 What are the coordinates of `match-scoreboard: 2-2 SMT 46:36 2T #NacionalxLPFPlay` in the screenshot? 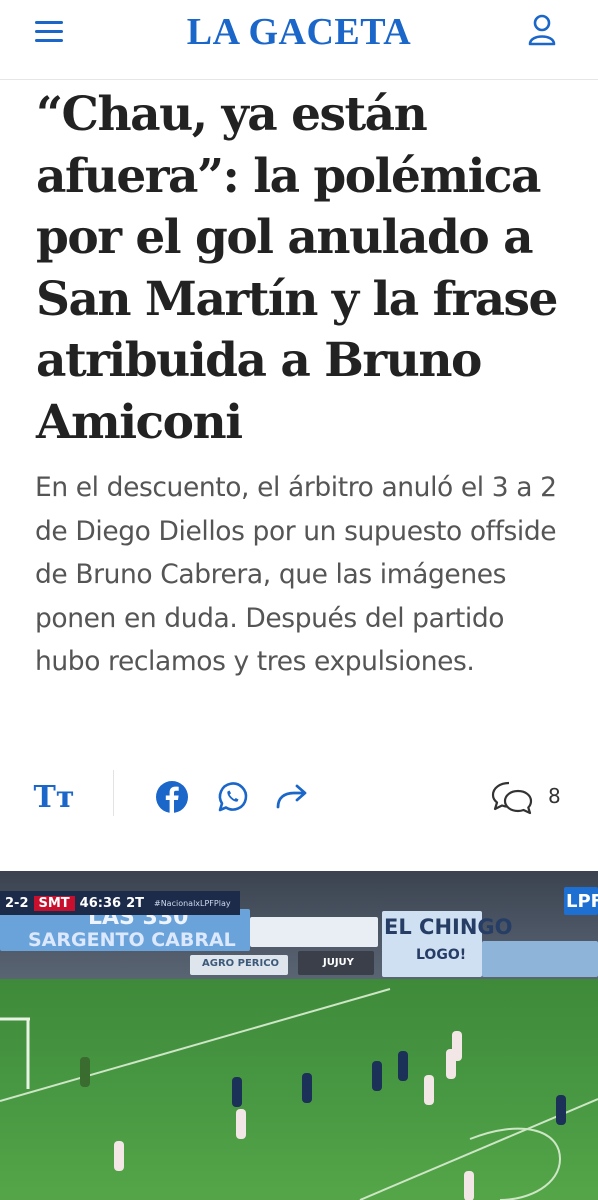 It's located at (120, 903).